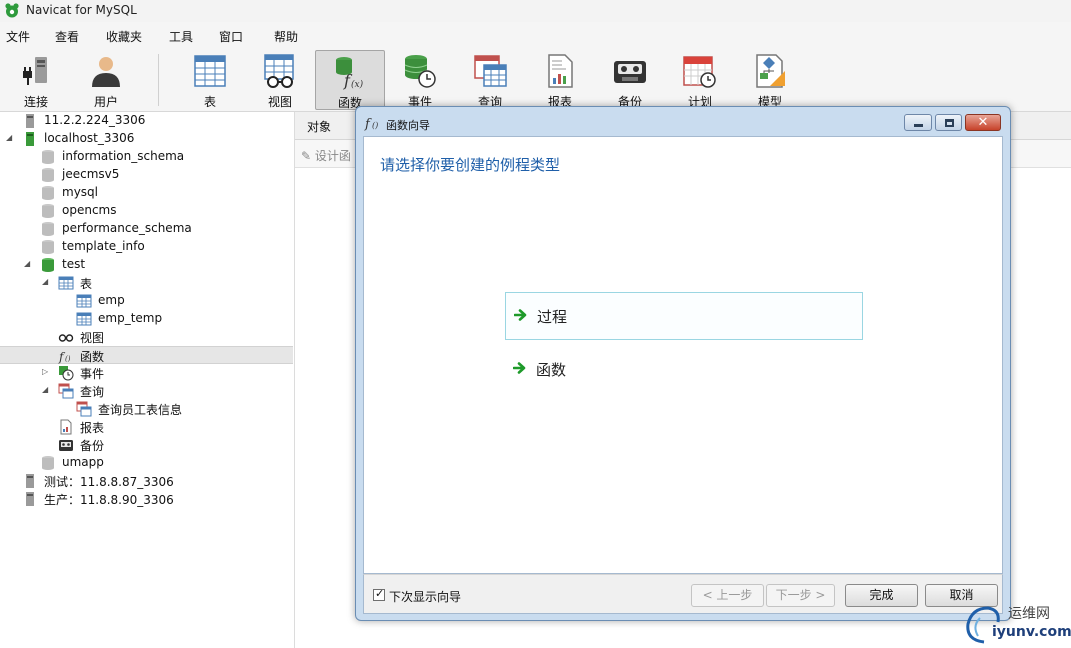 The width and height of the screenshot is (1071, 648). I want to click on tree-label: emp_temp, so click(130, 318).